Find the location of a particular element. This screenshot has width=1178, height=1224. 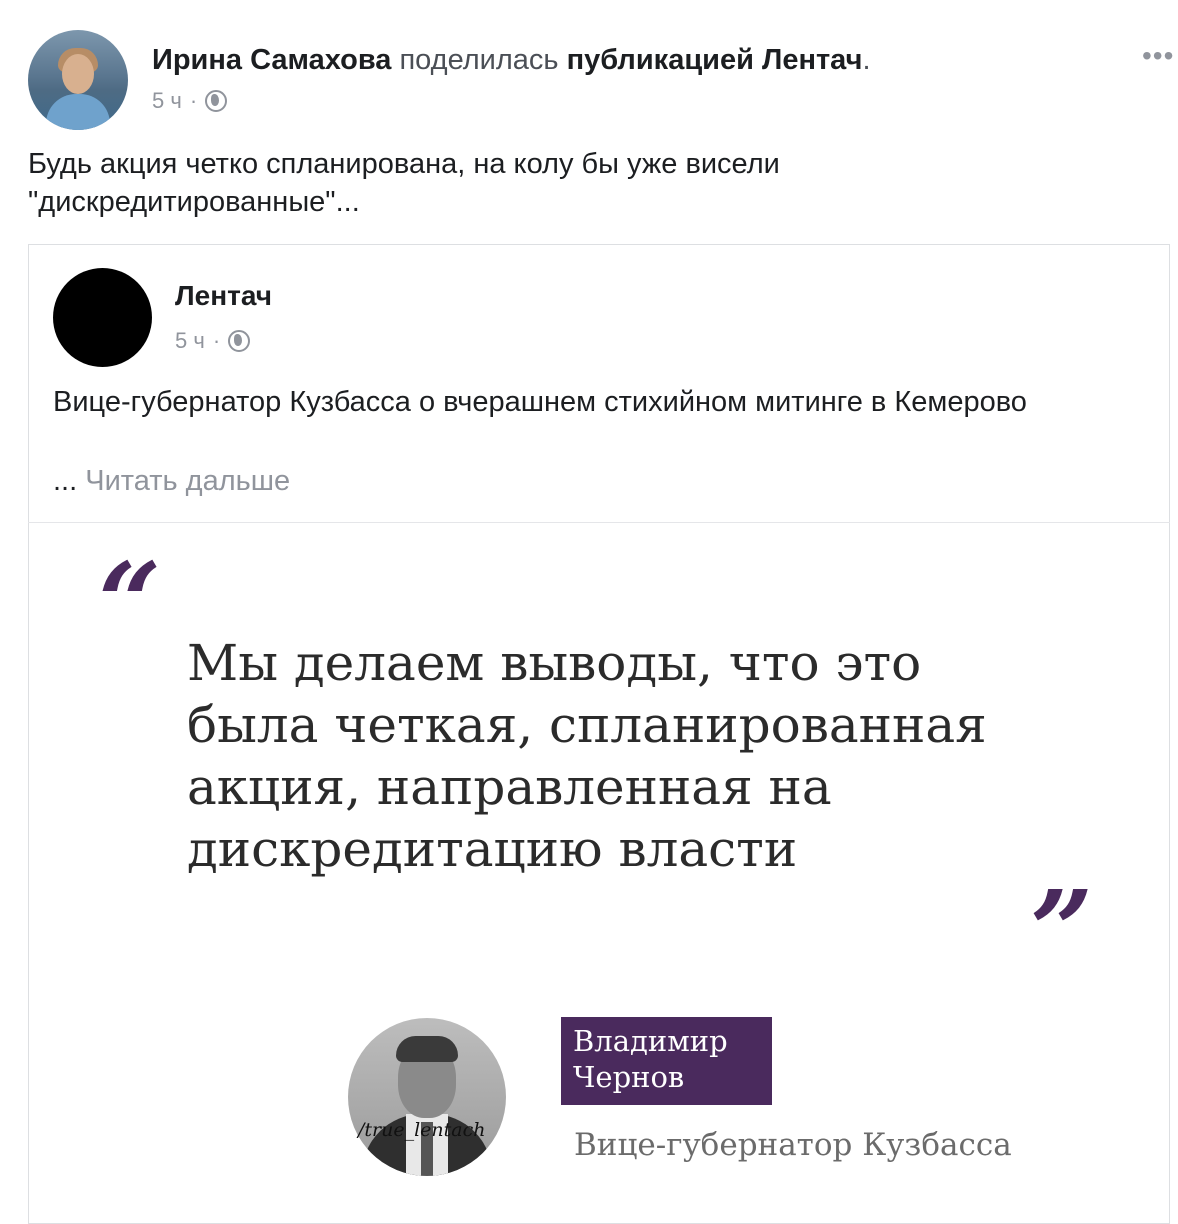

quote-line: Мы делаем выводы, что это is located at coordinates (554, 663).